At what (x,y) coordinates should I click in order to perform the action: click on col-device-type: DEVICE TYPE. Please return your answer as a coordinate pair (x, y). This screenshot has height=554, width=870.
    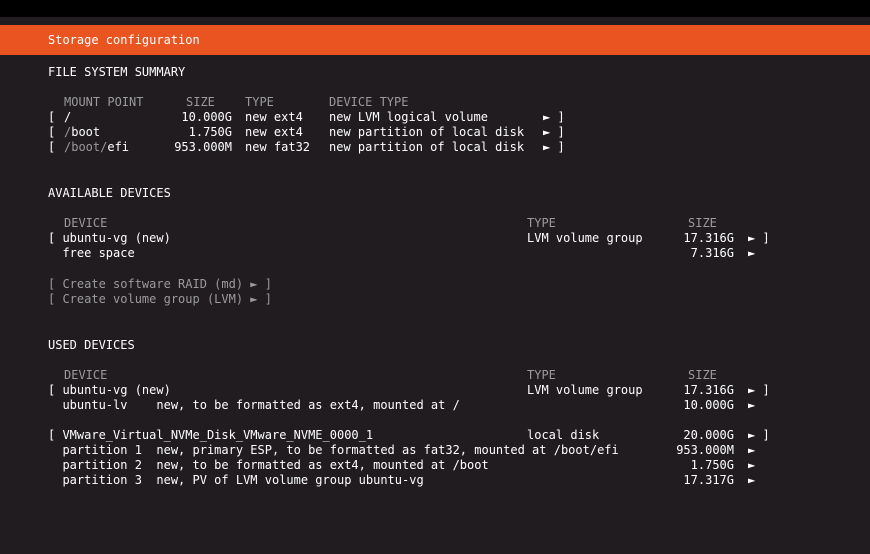
    Looking at the image, I should click on (369, 102).